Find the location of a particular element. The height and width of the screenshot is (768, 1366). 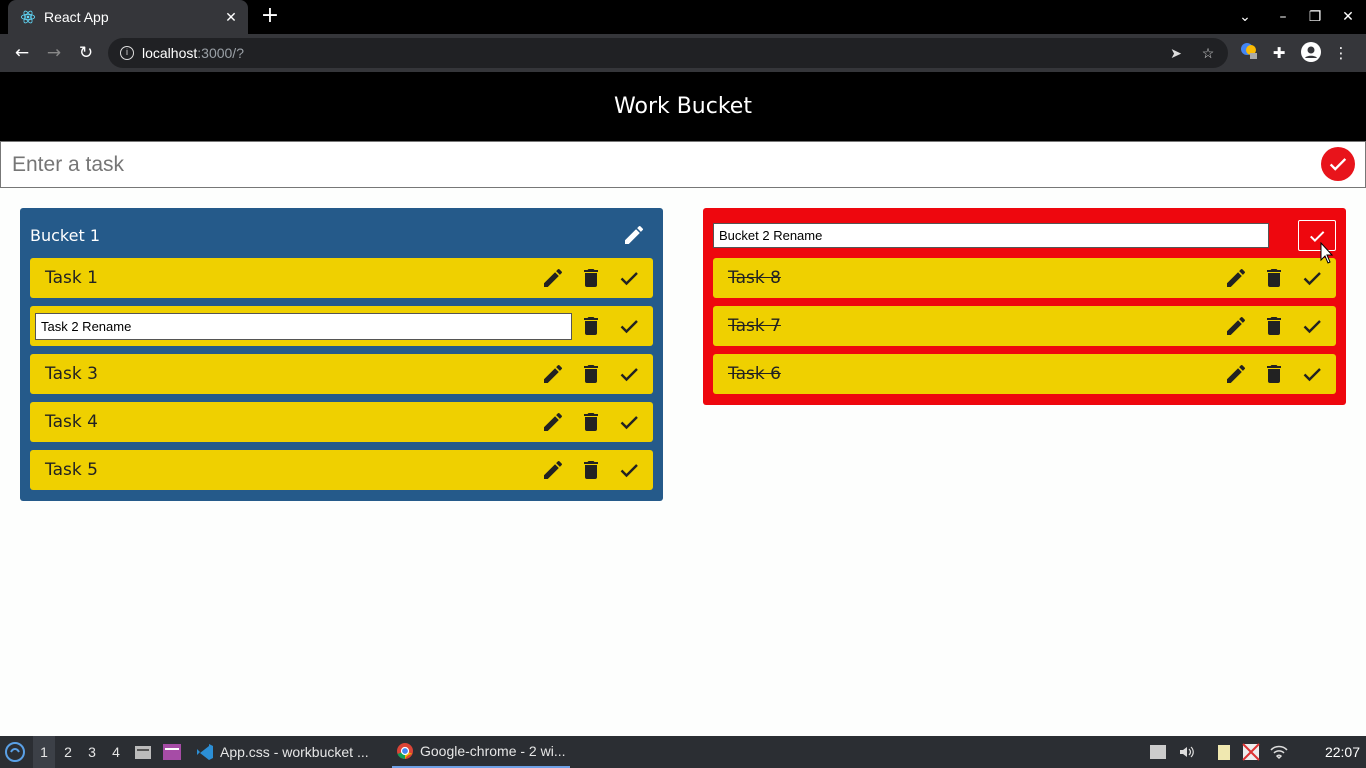

task-label: Task 5 is located at coordinates (71, 470).